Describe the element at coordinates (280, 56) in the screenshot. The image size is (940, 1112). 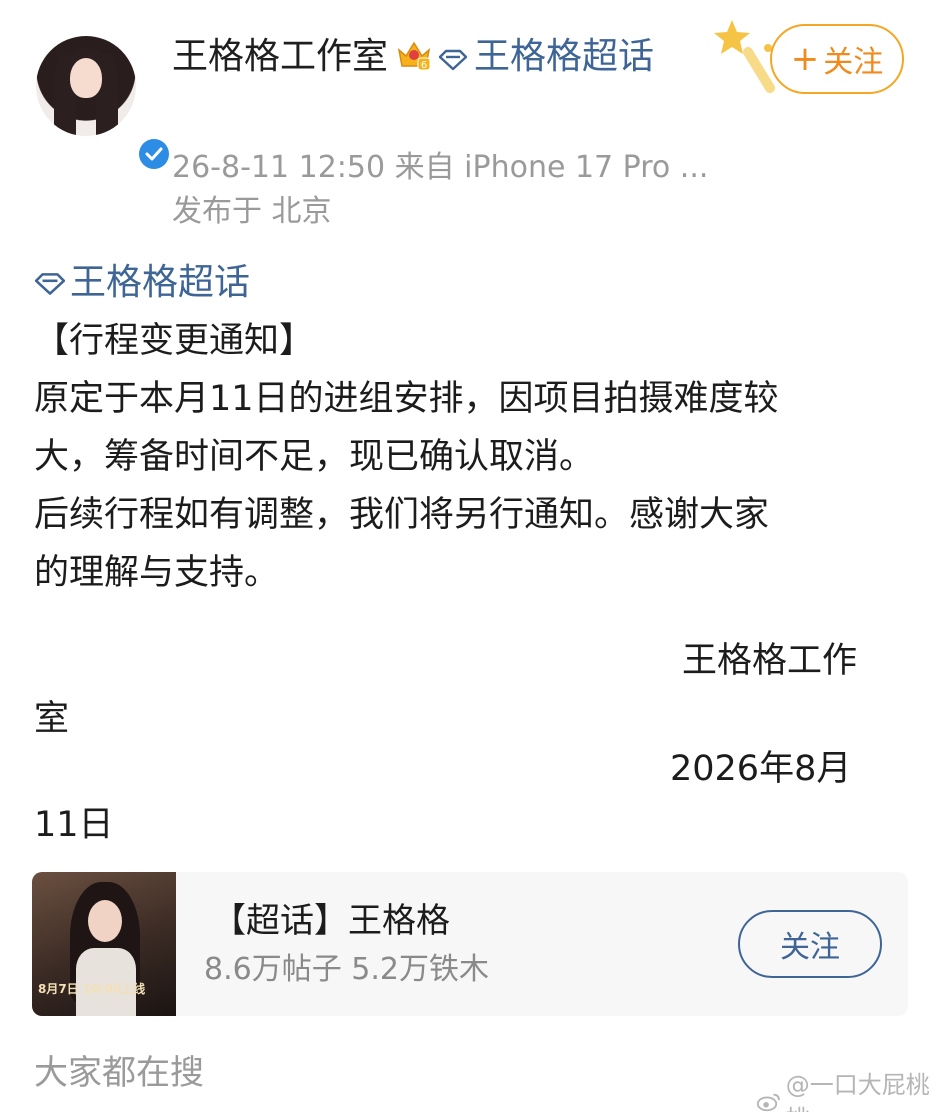
I see `author-name: 王格格工作室` at that location.